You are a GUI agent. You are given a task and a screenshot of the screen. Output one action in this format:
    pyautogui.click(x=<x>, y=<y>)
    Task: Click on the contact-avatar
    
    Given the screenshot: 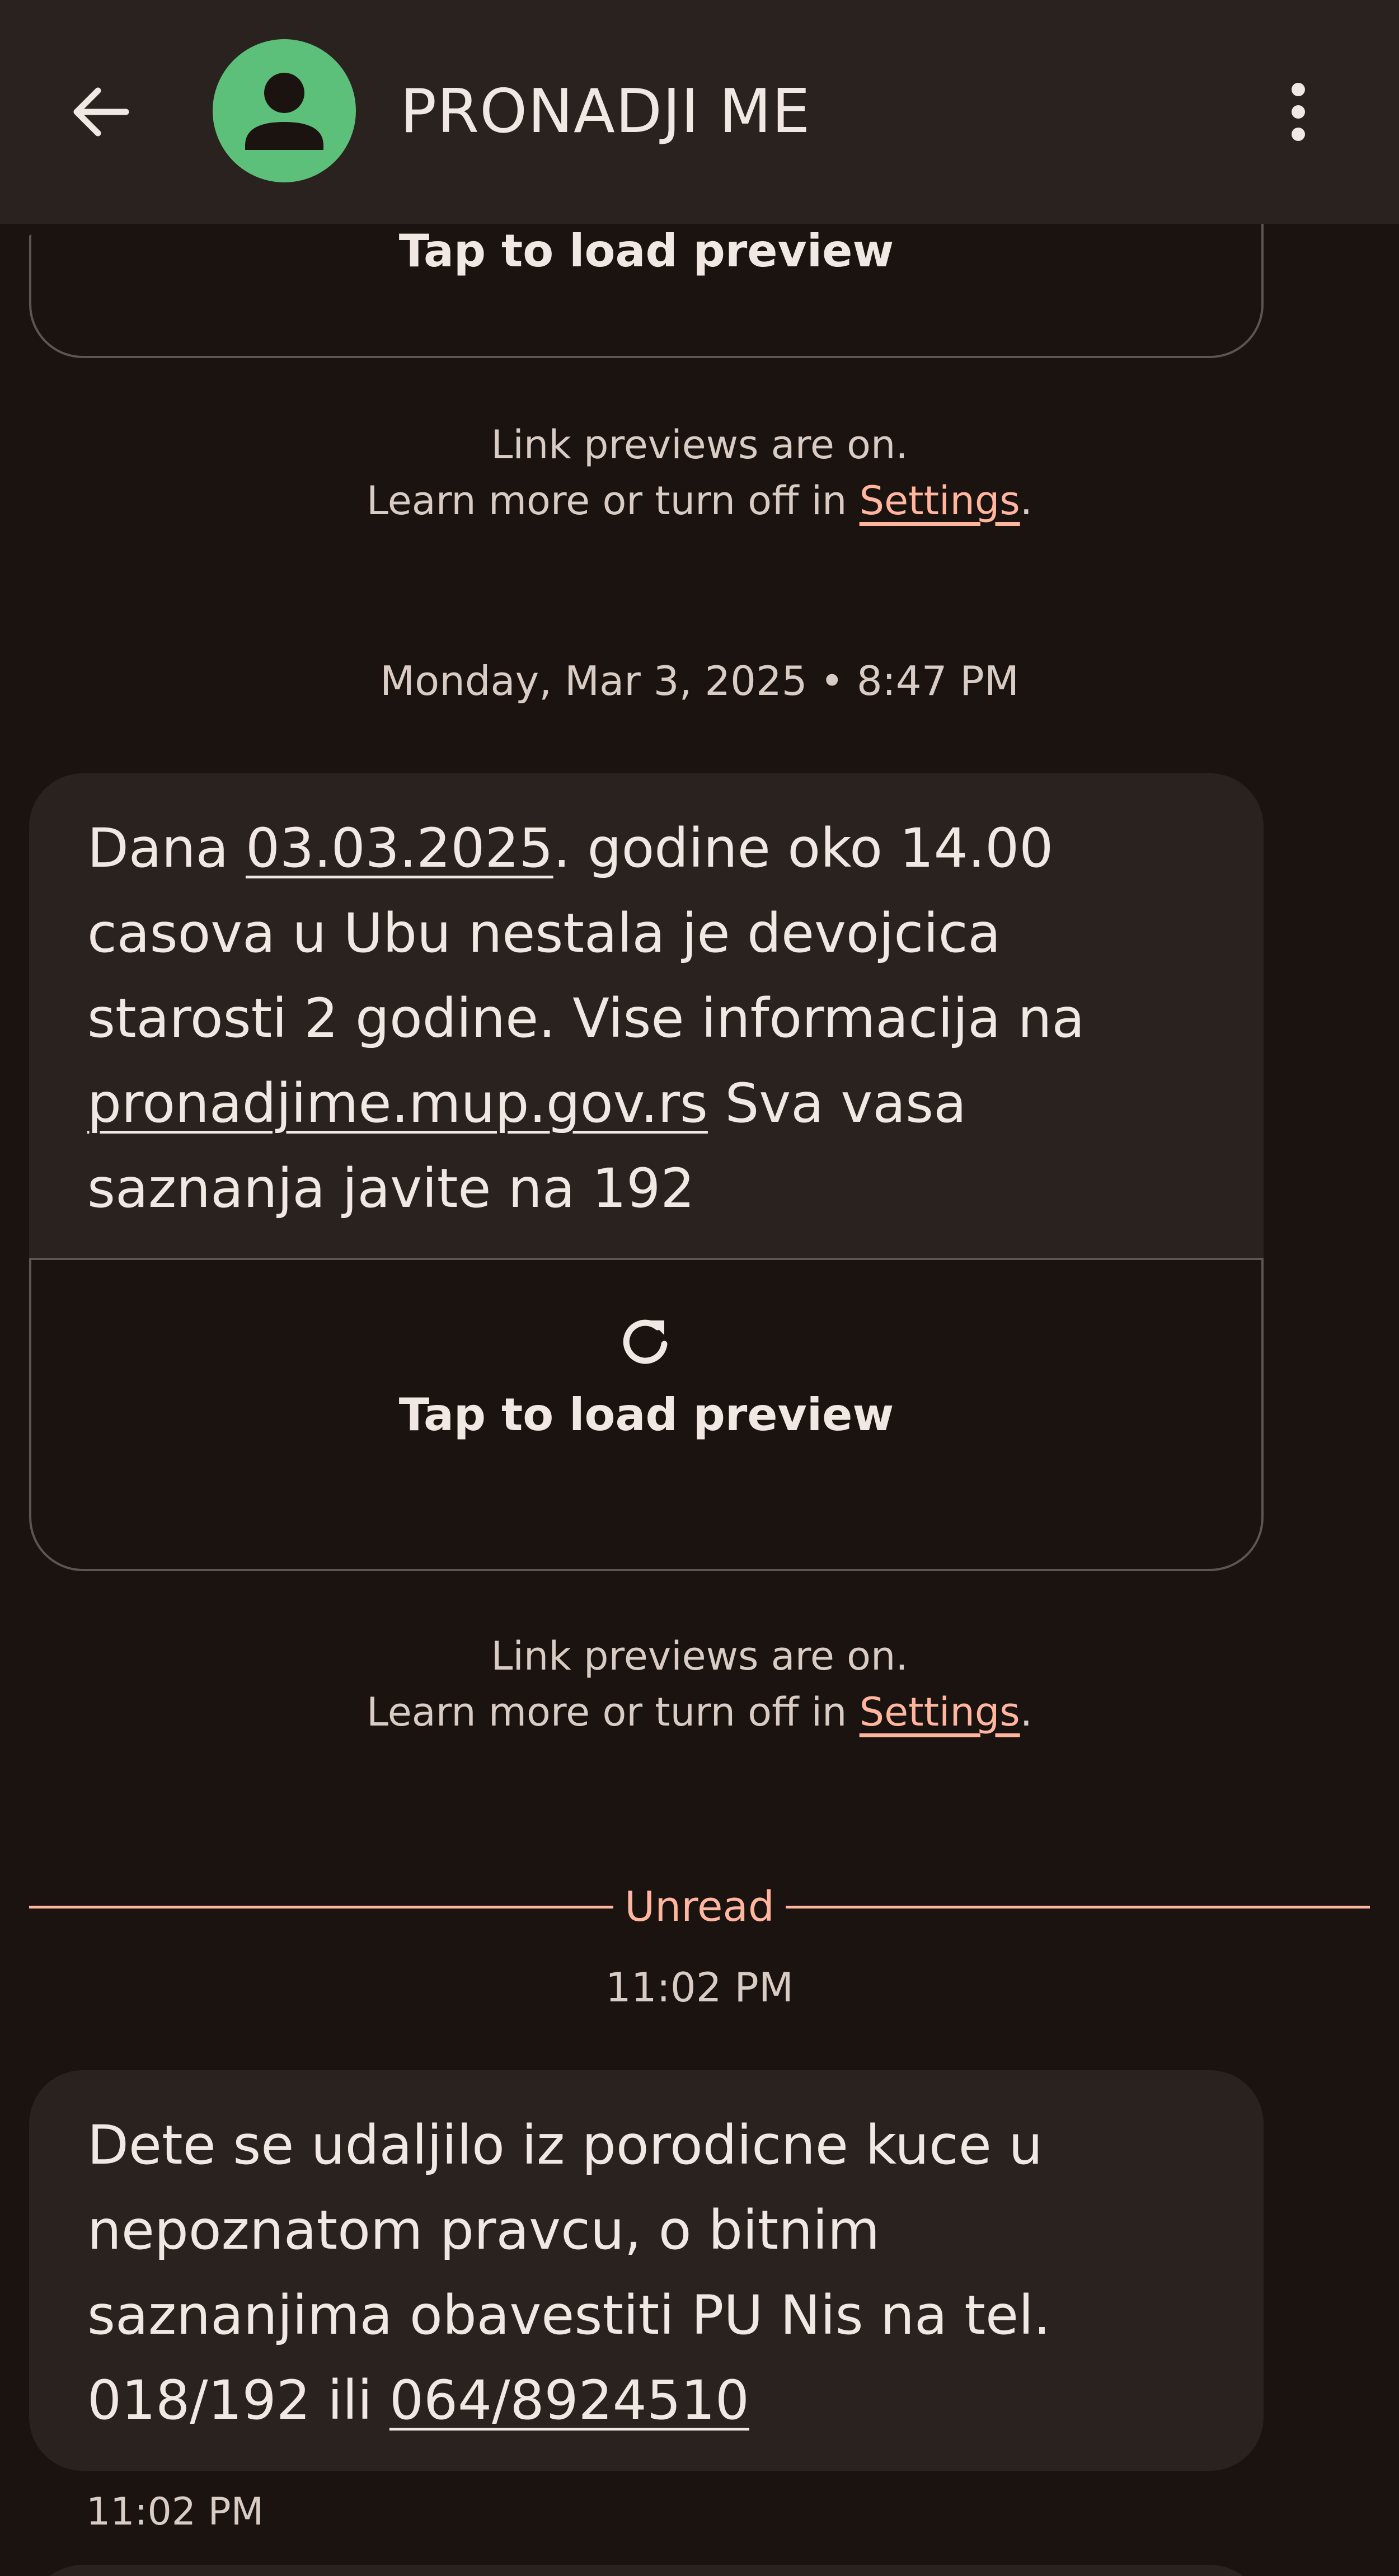 What is the action you would take?
    pyautogui.click(x=284, y=110)
    